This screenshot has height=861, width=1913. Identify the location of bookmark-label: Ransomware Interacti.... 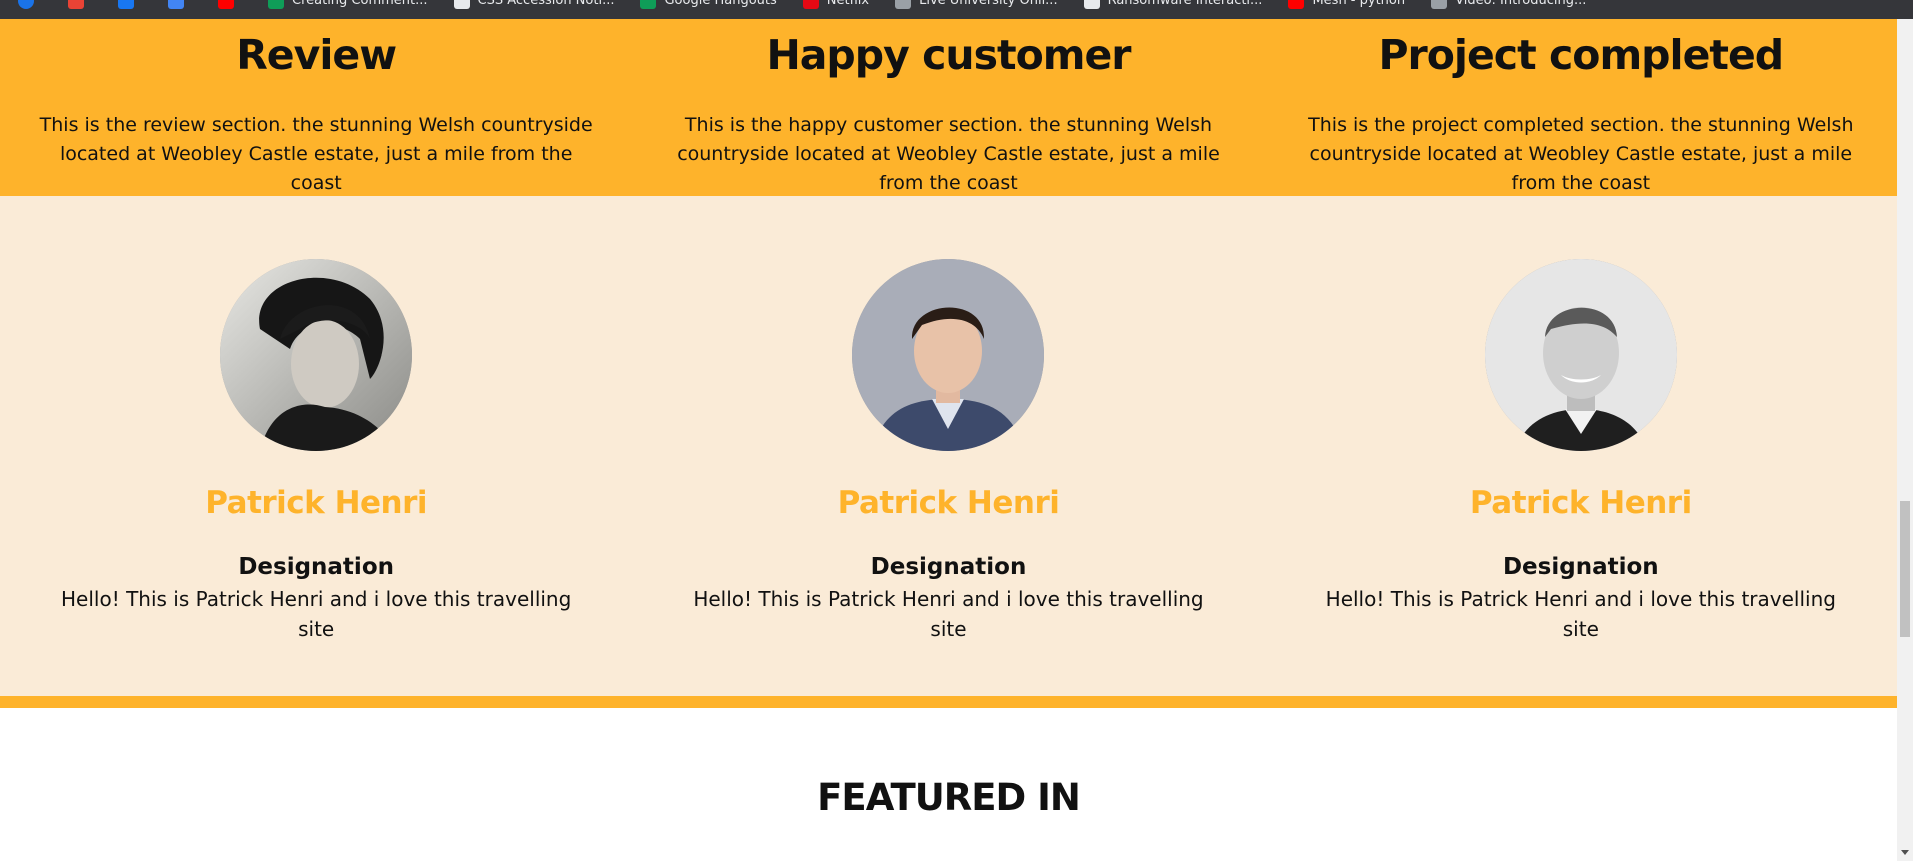
(1185, 4).